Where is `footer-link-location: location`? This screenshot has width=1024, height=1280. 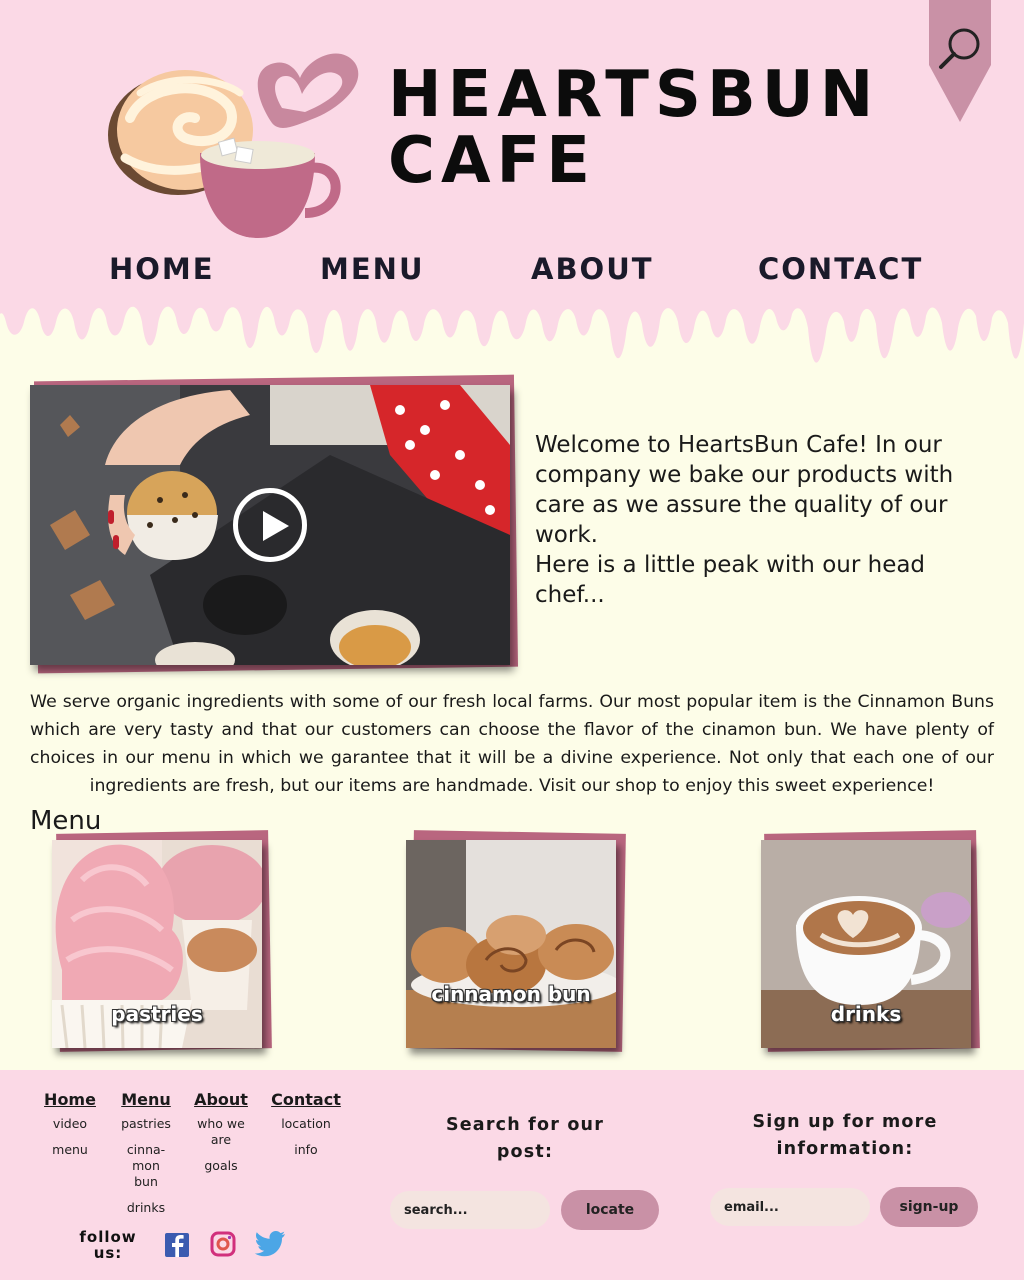
footer-link-location: location is located at coordinates (306, 1124).